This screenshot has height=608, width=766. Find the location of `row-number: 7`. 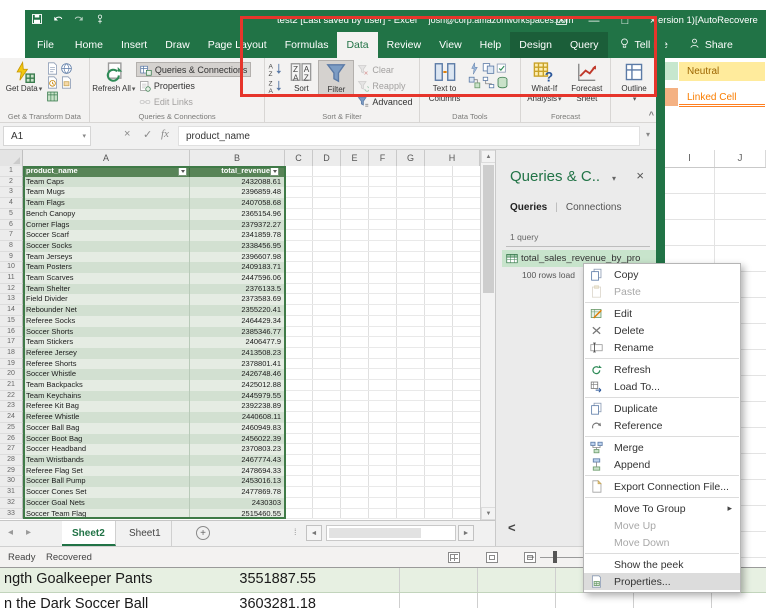

row-number: 7 is located at coordinates (11, 235).